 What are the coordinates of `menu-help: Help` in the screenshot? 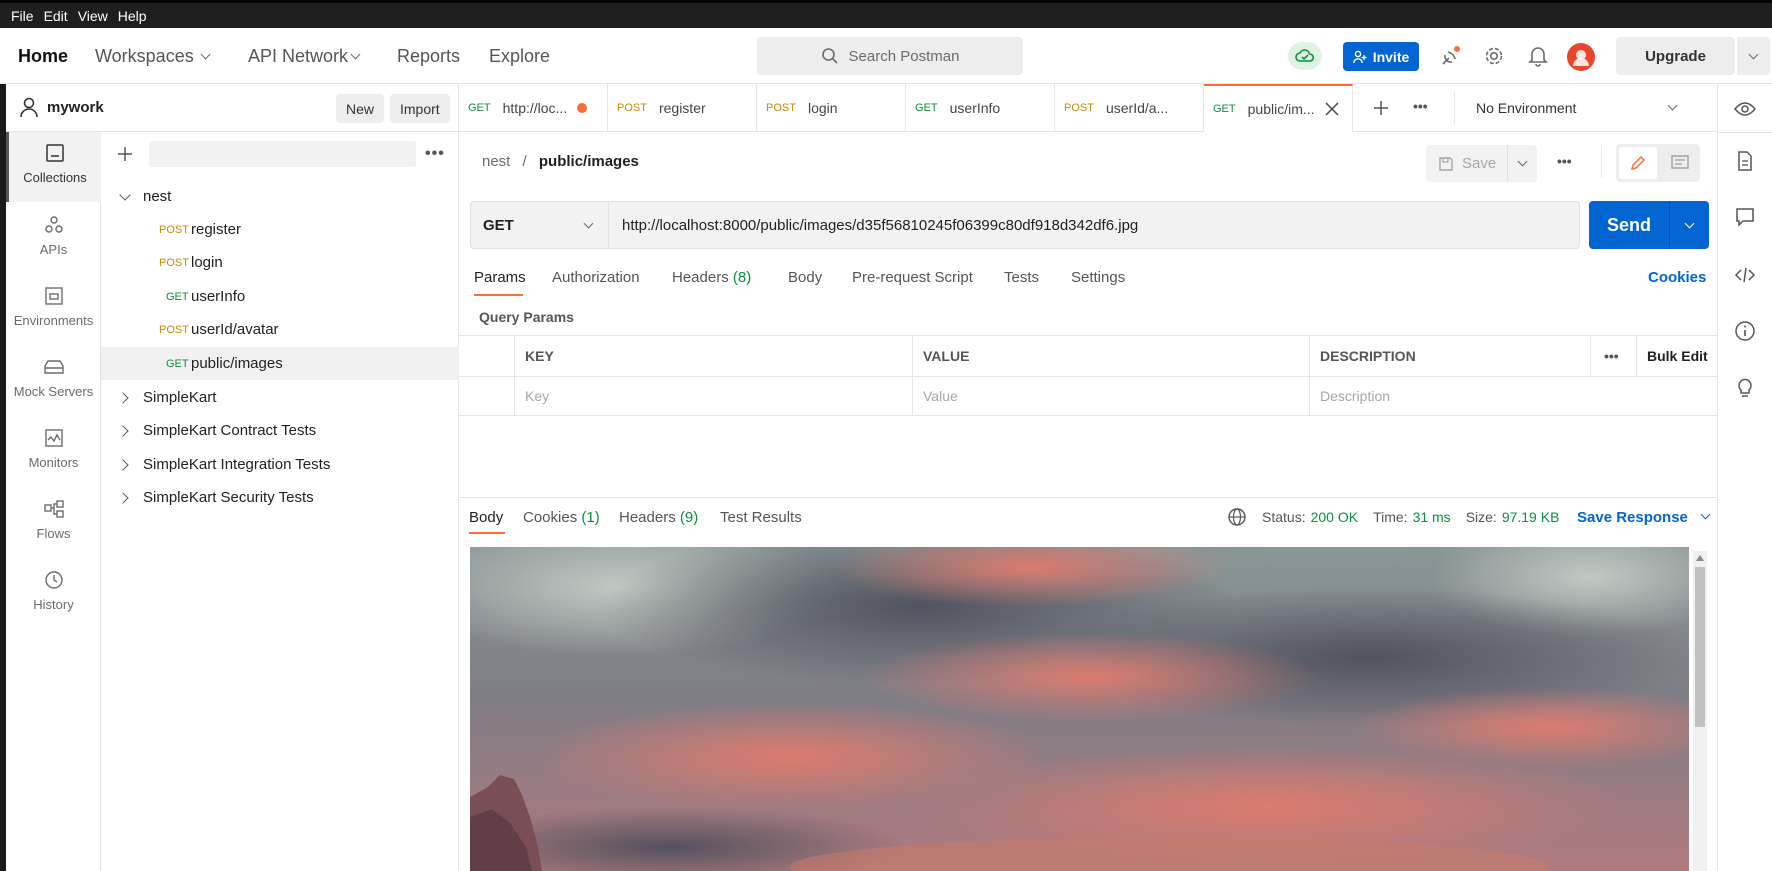 It's located at (132, 16).